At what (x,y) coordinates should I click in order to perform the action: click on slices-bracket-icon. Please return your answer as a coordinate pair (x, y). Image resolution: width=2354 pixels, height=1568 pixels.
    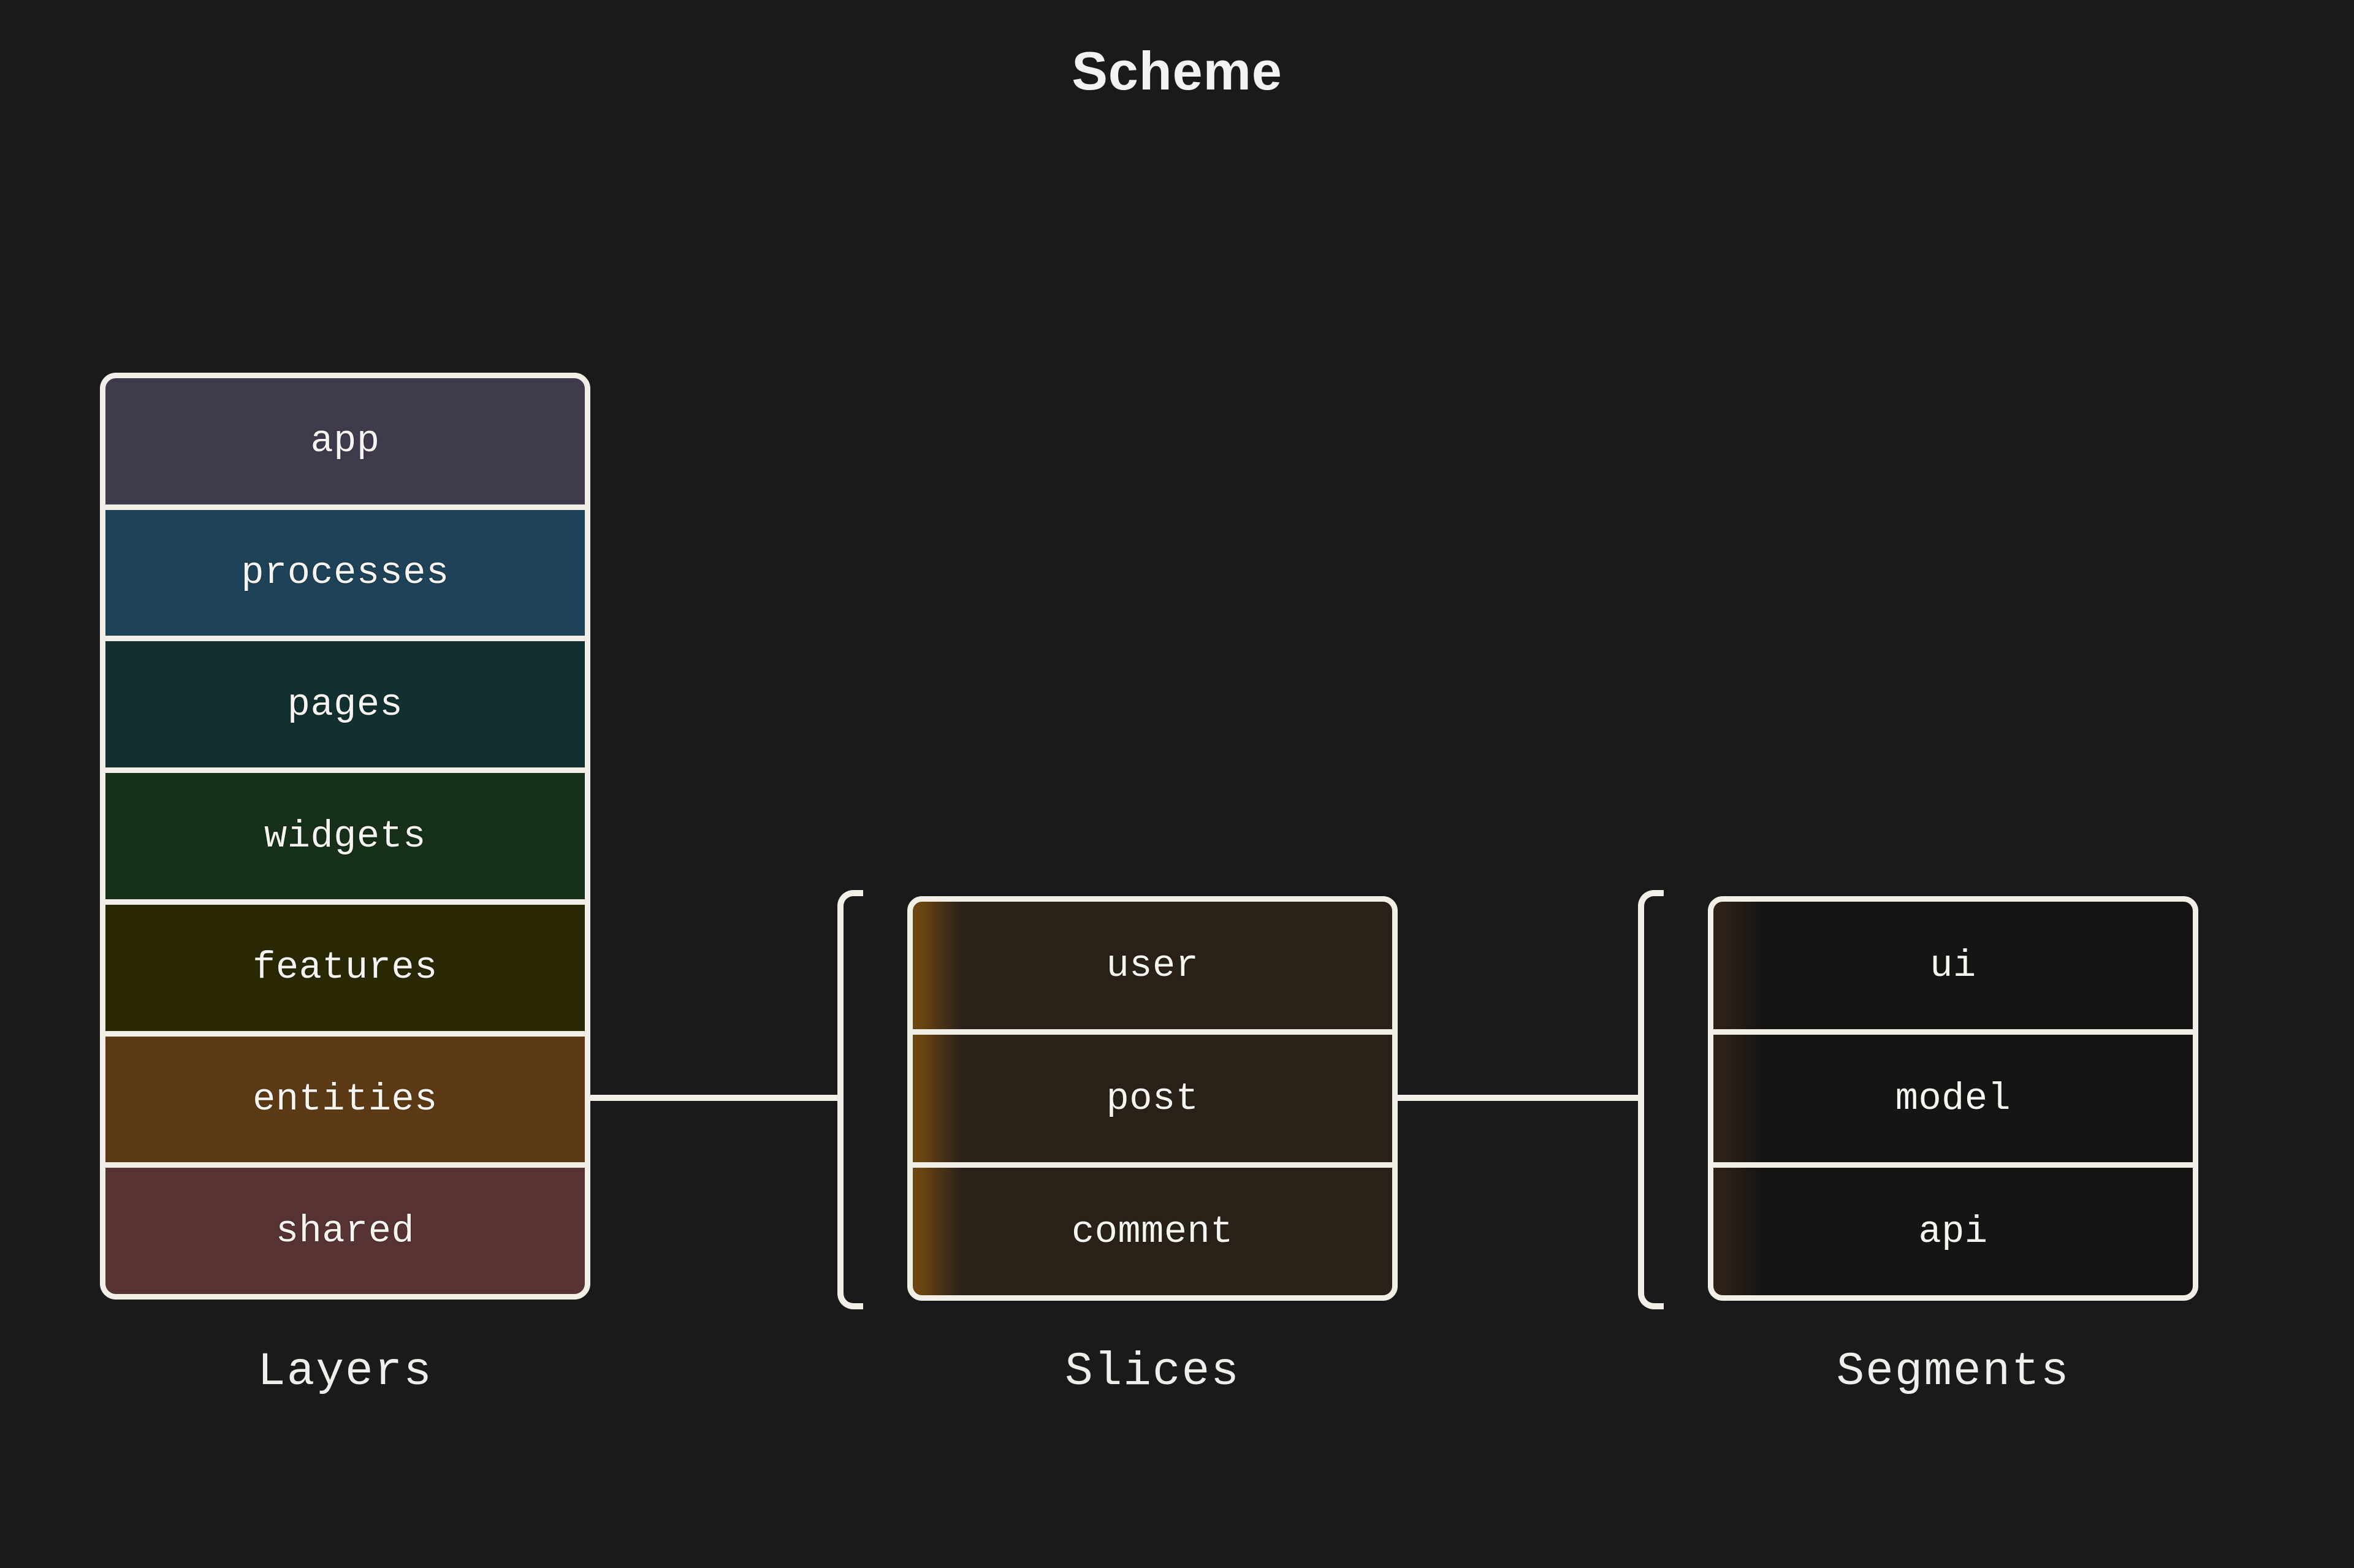
    Looking at the image, I should click on (850, 1099).